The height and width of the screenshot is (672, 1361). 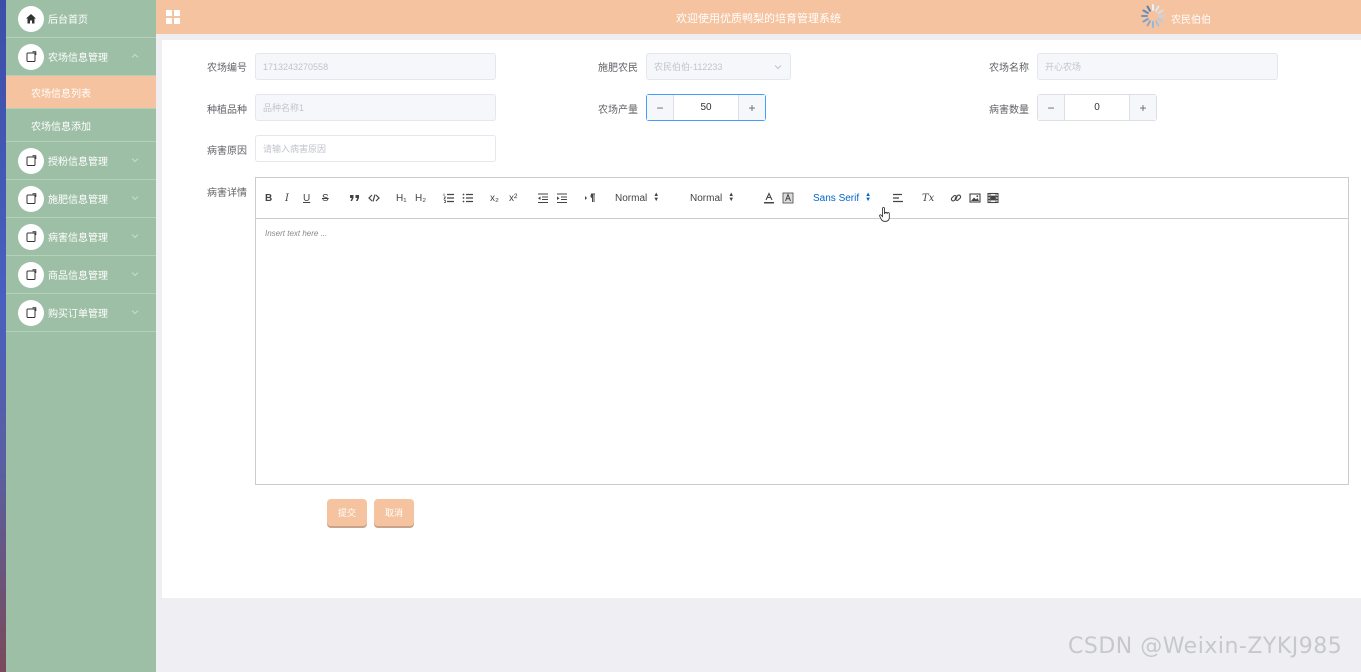 What do you see at coordinates (355, 198) in the screenshot?
I see `blockquote-icon` at bounding box center [355, 198].